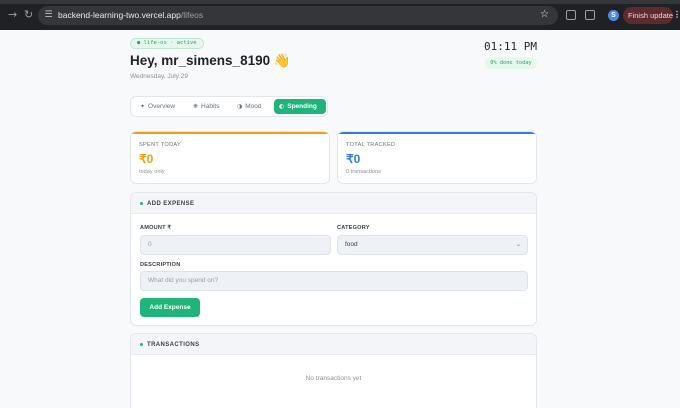 The width and height of the screenshot is (680, 408). I want to click on empty-state-text: No transactions yet, so click(333, 378).